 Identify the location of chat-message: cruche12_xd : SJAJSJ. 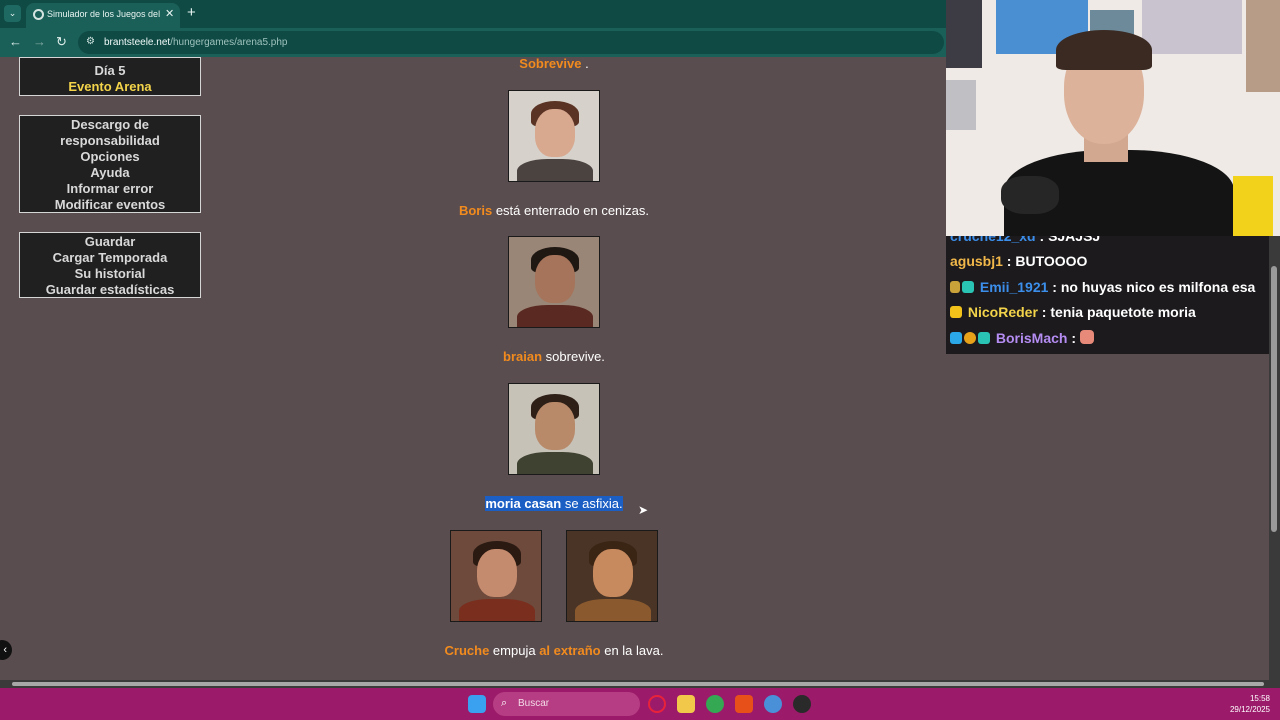
(1025, 240).